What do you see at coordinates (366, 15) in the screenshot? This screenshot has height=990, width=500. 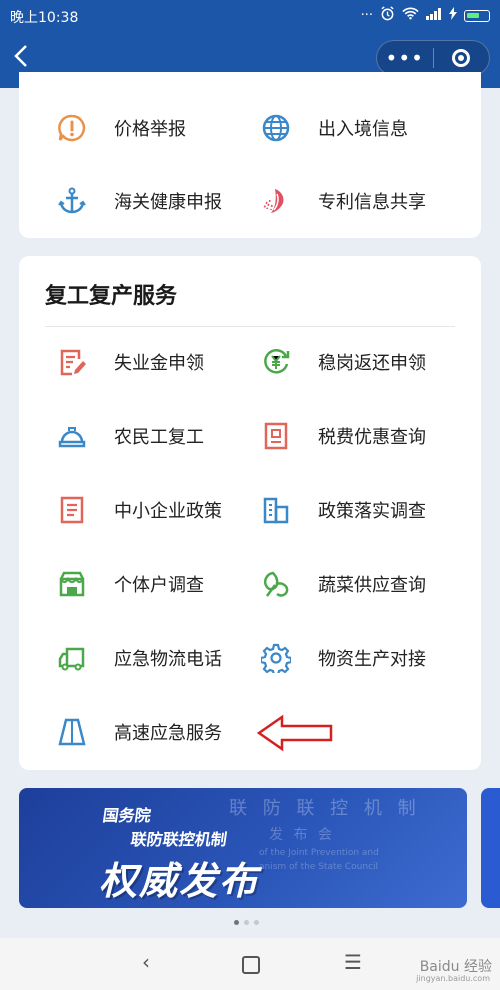 I see `signal-dots-icon: ···` at bounding box center [366, 15].